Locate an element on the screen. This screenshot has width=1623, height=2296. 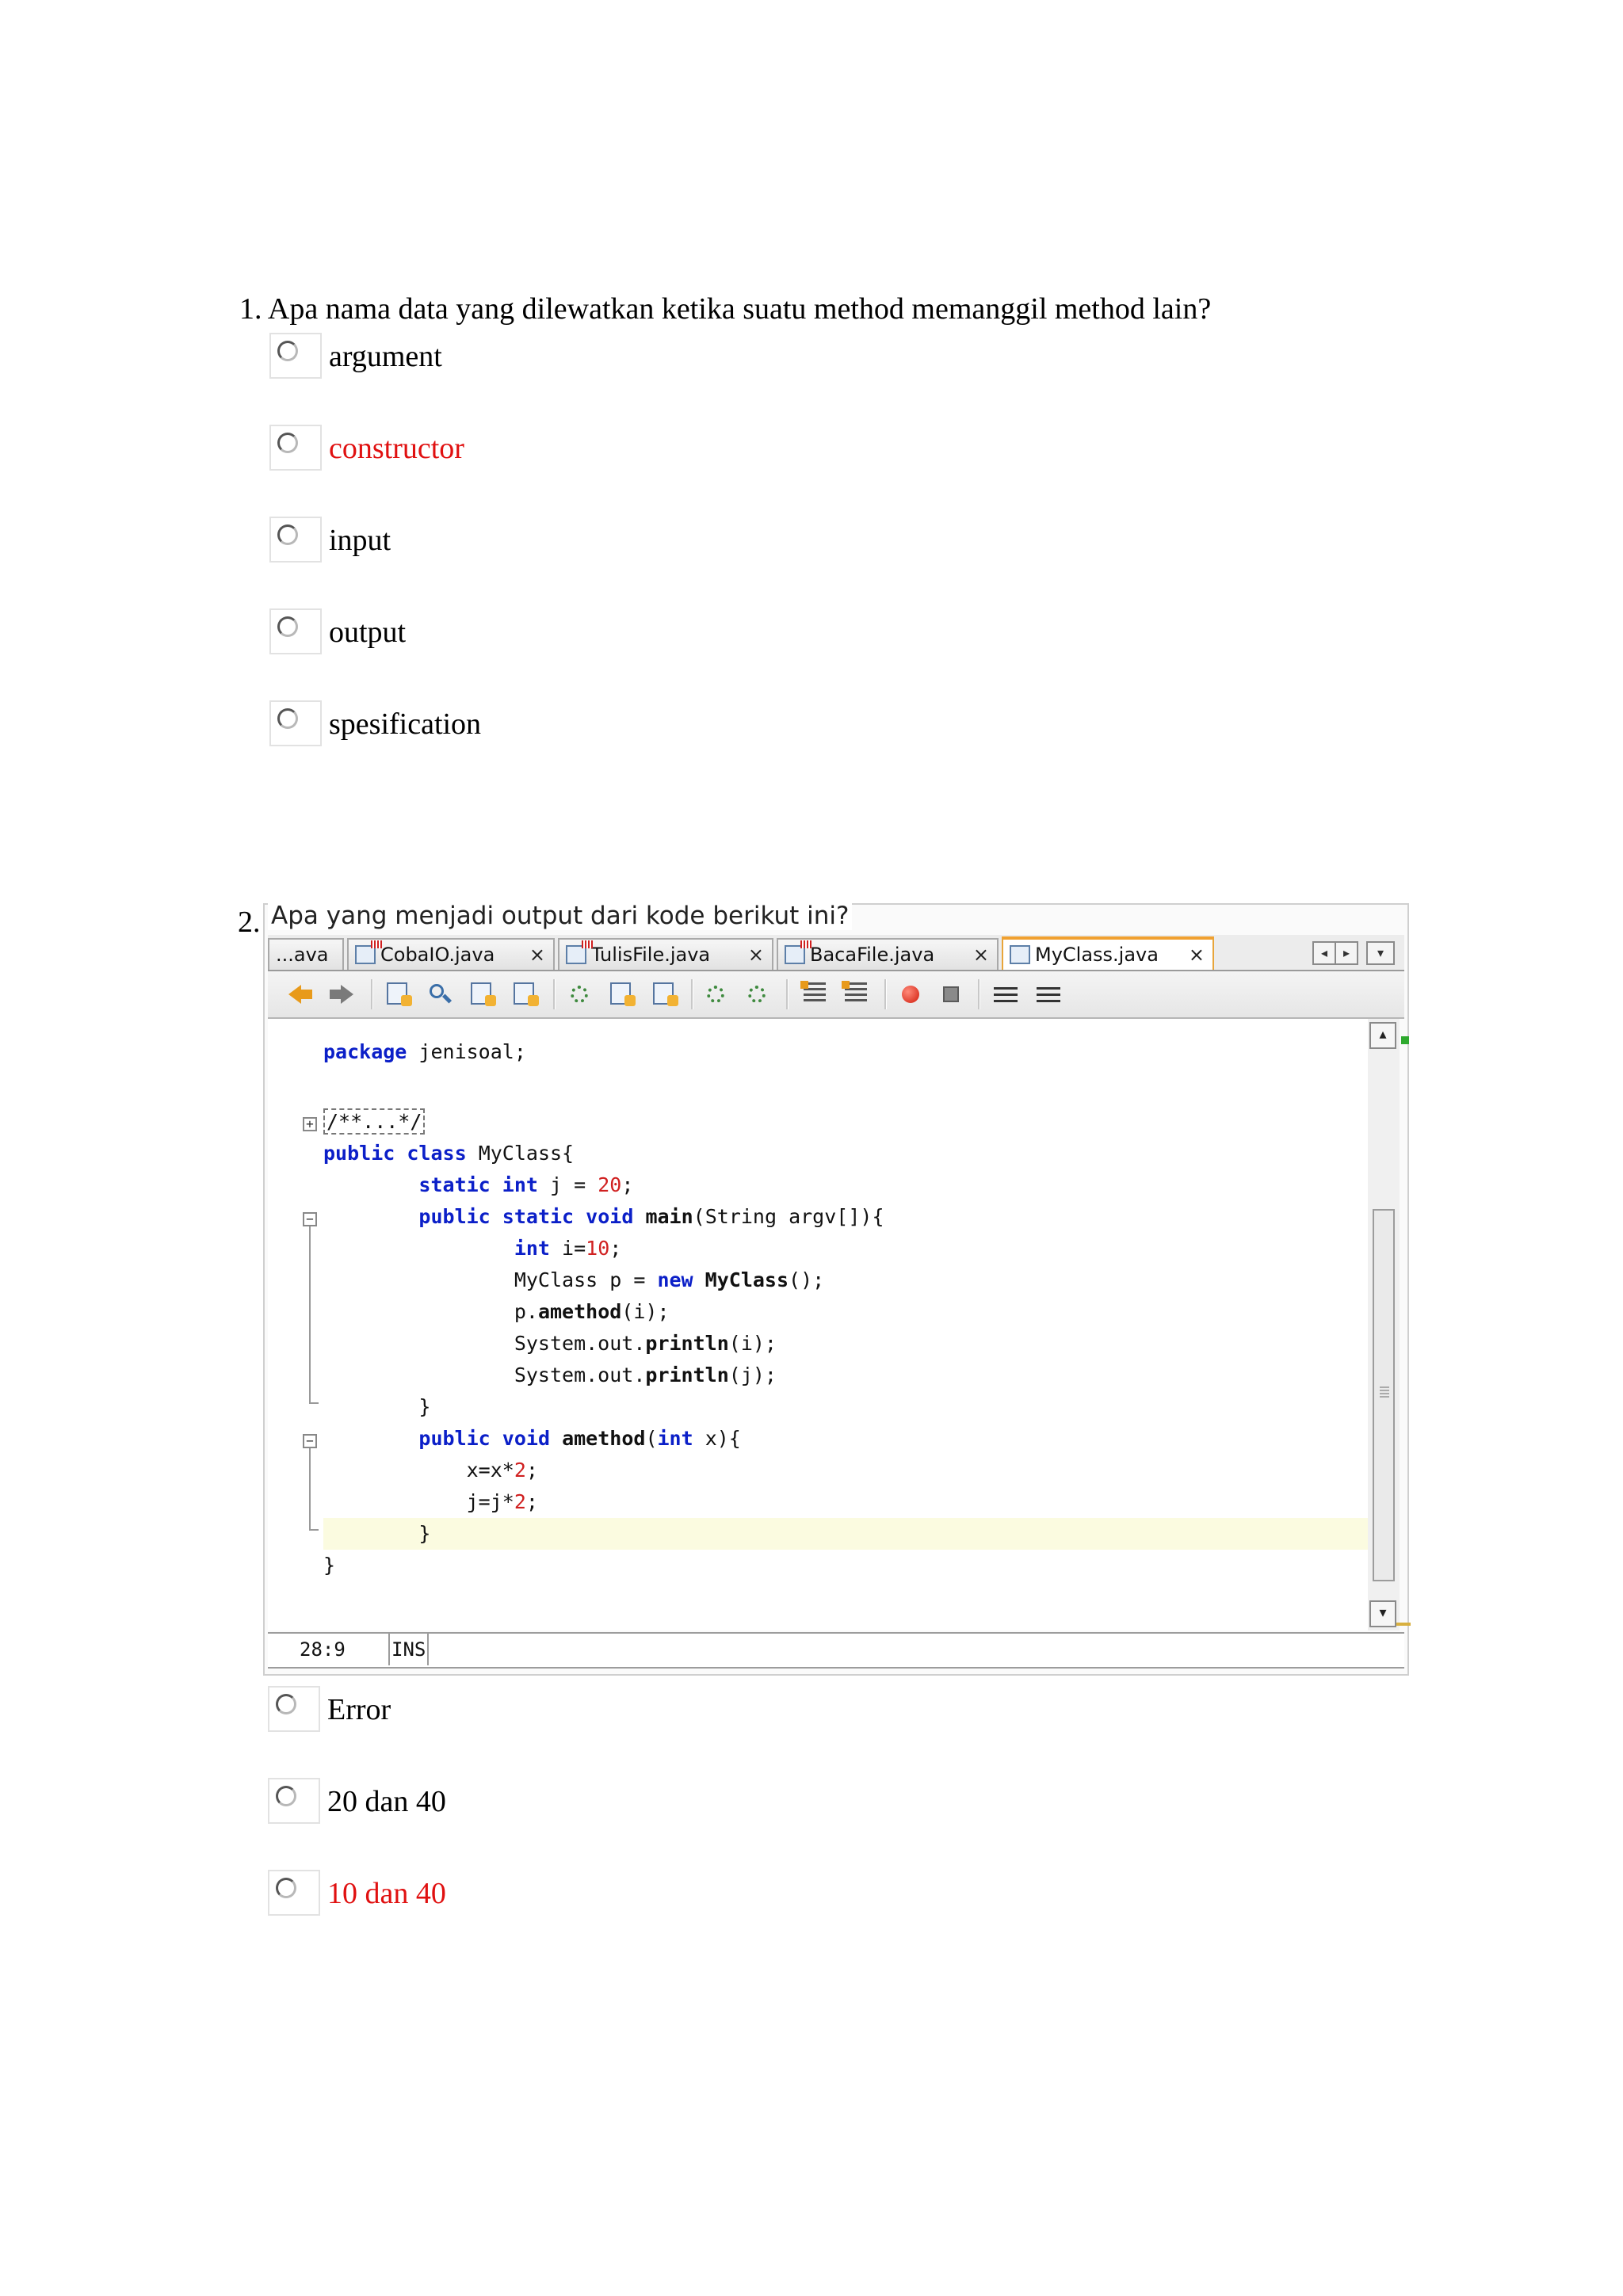
tab-label: TulisFile.java is located at coordinates (651, 955).